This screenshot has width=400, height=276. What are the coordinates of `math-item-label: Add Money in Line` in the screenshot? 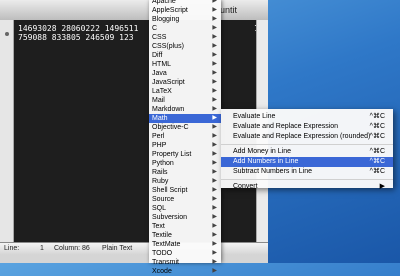 It's located at (262, 151).